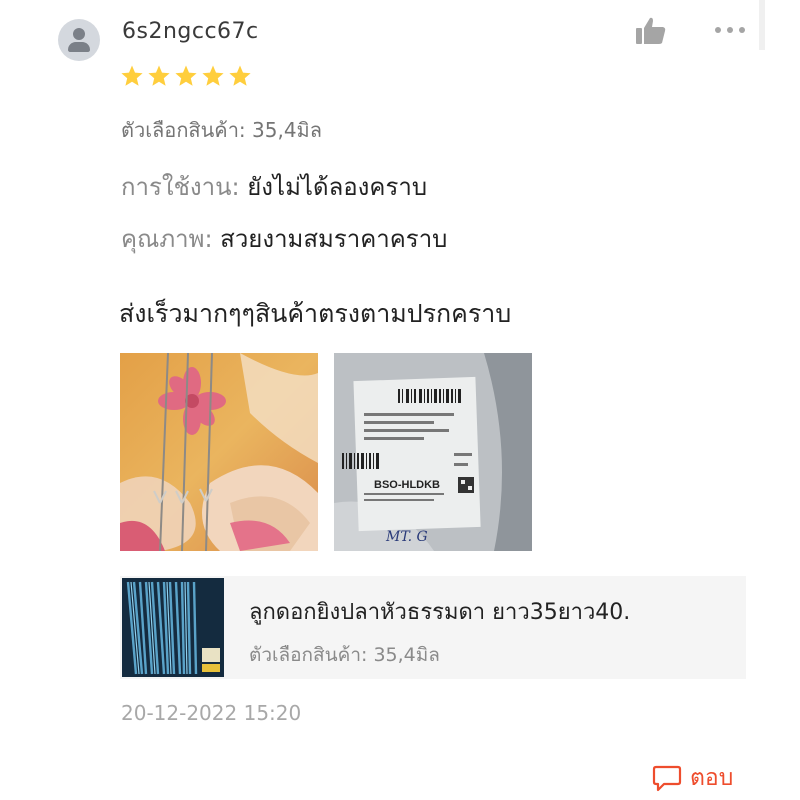 The height and width of the screenshot is (800, 800). What do you see at coordinates (79, 34) in the screenshot?
I see `avatar-head` at bounding box center [79, 34].